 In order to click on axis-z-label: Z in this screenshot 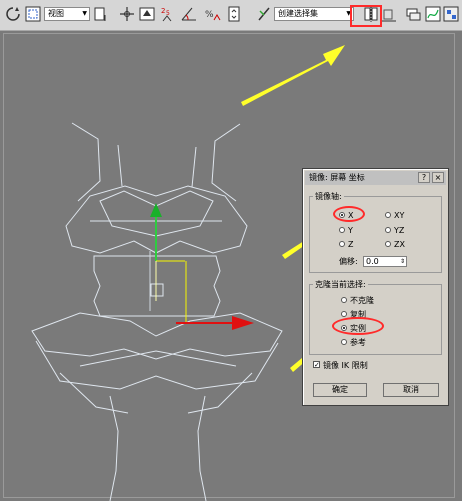, I will do `click(351, 244)`.